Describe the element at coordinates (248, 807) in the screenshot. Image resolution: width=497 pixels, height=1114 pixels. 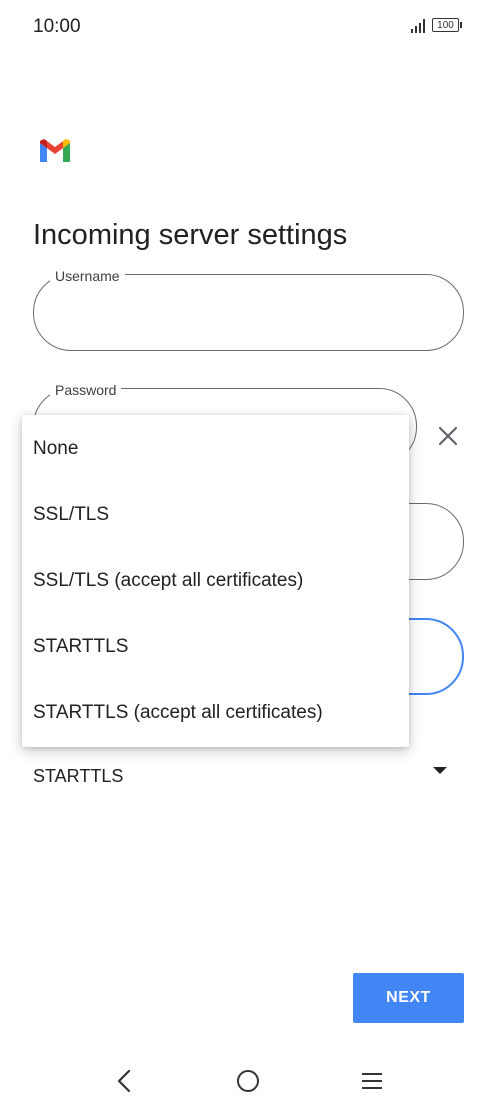
I see `scroll-fade` at that location.